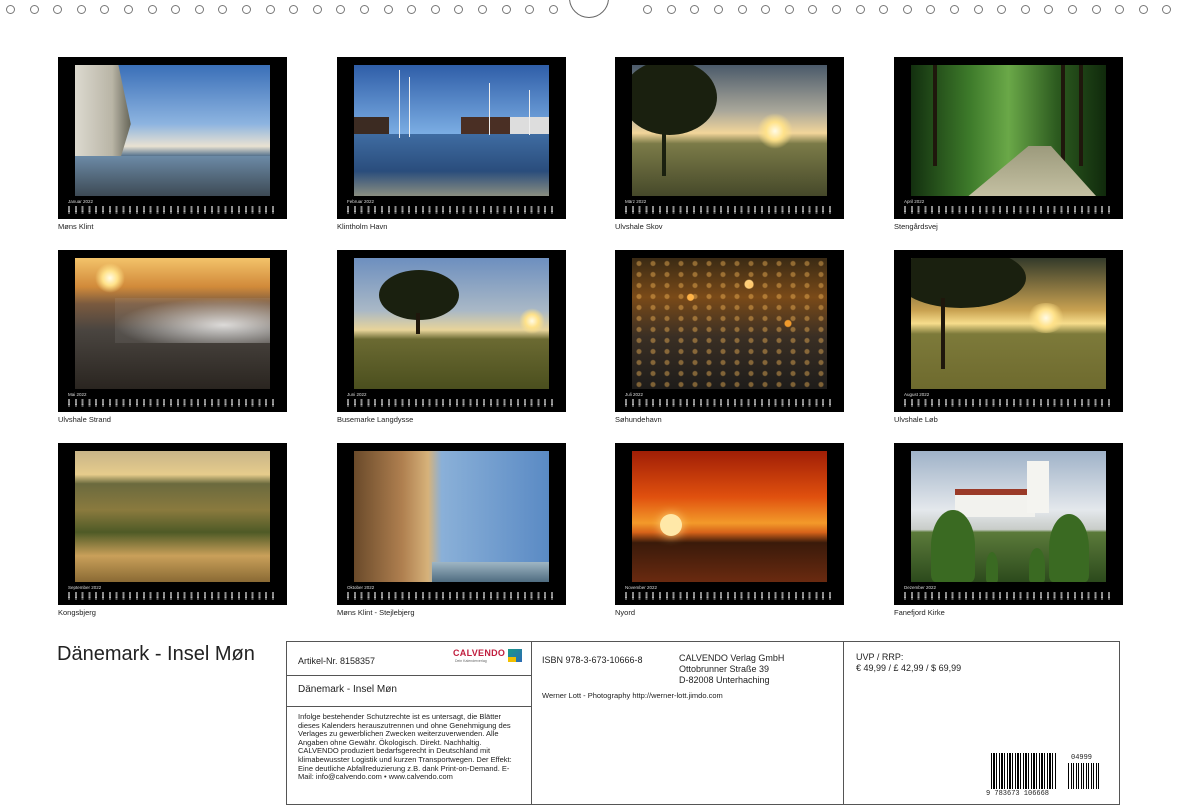 This screenshot has width=1179, height=808. Describe the element at coordinates (489, 657) in the screenshot. I see `calvendo-logo: CALVENDO Dein Kalenderverlag` at that location.